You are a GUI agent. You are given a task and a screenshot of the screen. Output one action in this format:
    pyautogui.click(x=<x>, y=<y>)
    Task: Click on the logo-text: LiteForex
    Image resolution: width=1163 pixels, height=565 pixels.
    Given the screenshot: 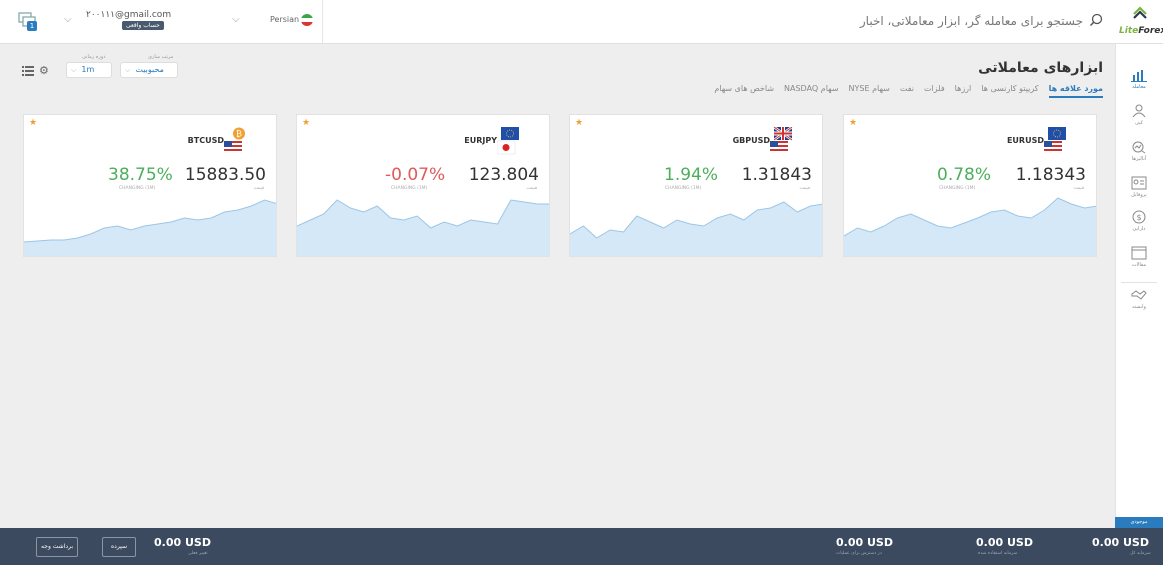 What is the action you would take?
    pyautogui.click(x=1141, y=31)
    